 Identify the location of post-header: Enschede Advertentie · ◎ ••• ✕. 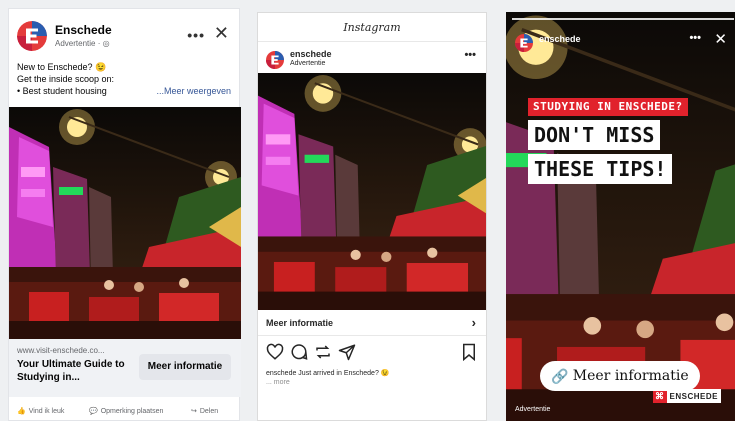
(124, 37).